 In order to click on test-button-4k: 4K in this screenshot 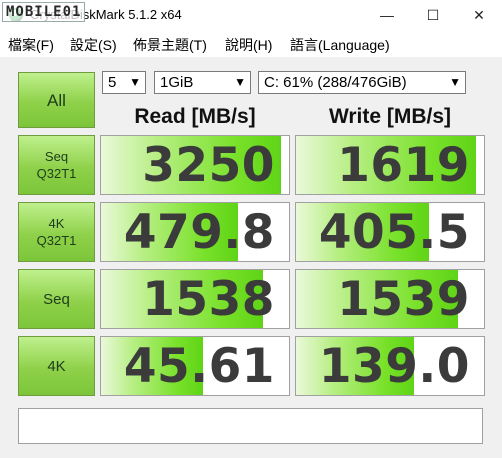, I will do `click(56, 366)`.